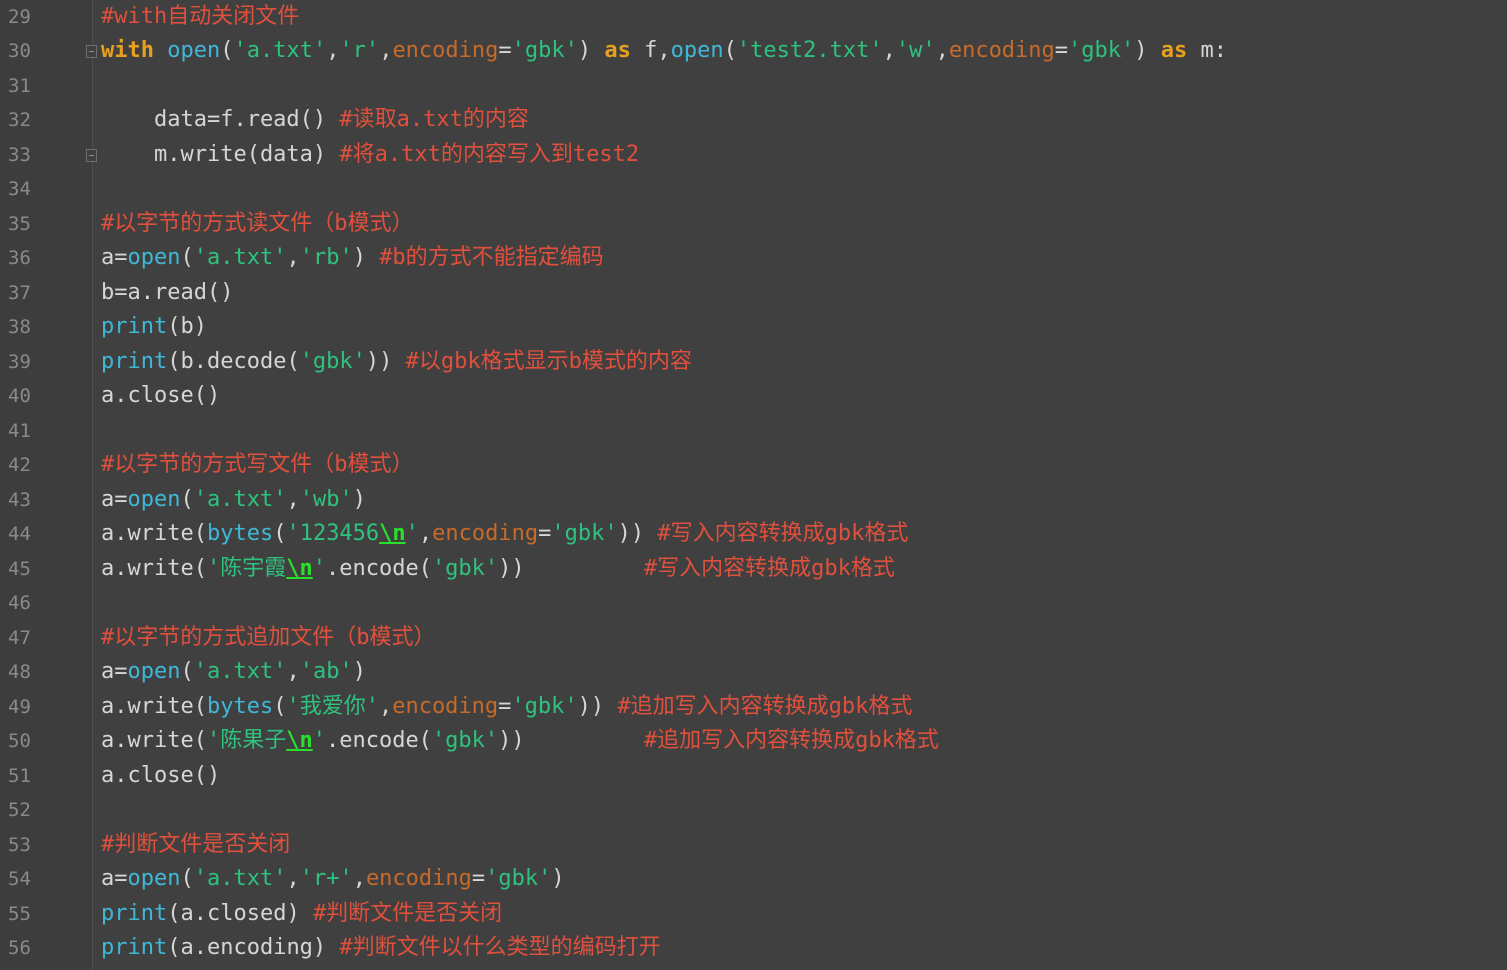 This screenshot has height=970, width=1507. I want to click on code-token: #写入内容转换成gbk格式, so click(783, 533).